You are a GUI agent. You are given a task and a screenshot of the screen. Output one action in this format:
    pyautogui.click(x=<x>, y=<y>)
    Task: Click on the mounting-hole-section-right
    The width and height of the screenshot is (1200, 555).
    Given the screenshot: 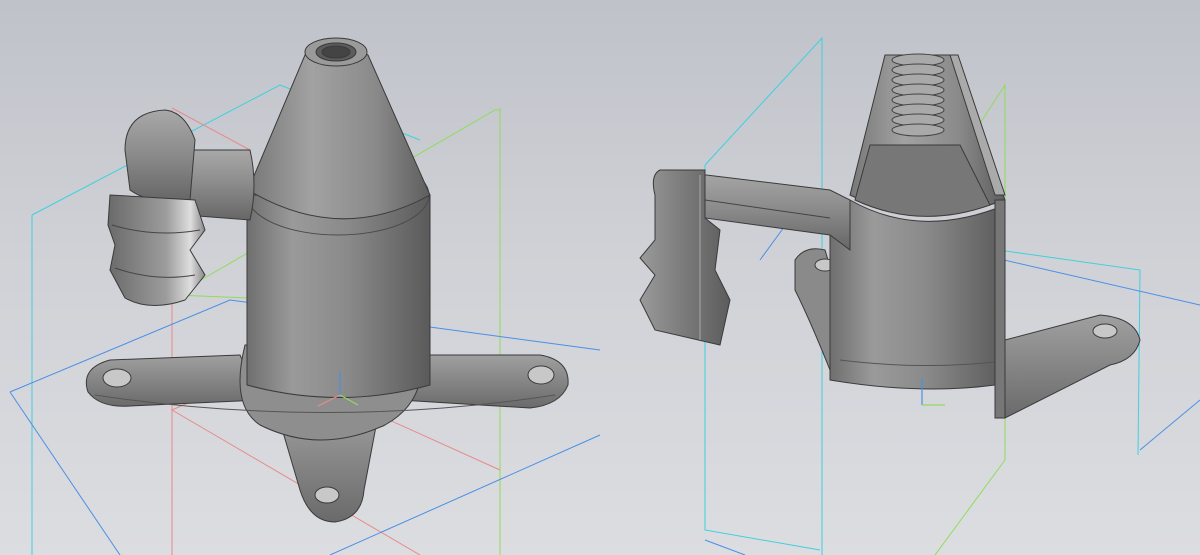 What is the action you would take?
    pyautogui.click(x=1105, y=331)
    